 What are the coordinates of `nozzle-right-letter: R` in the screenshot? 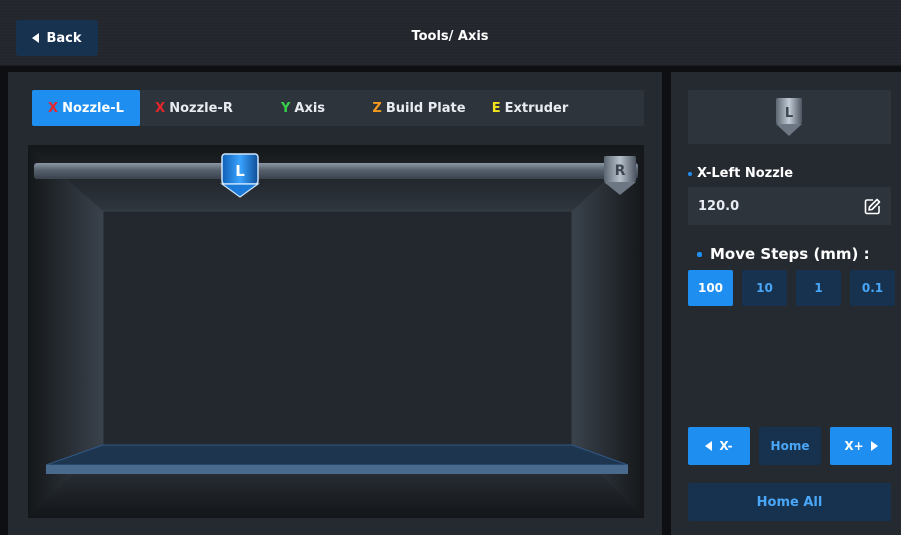 It's located at (620, 171).